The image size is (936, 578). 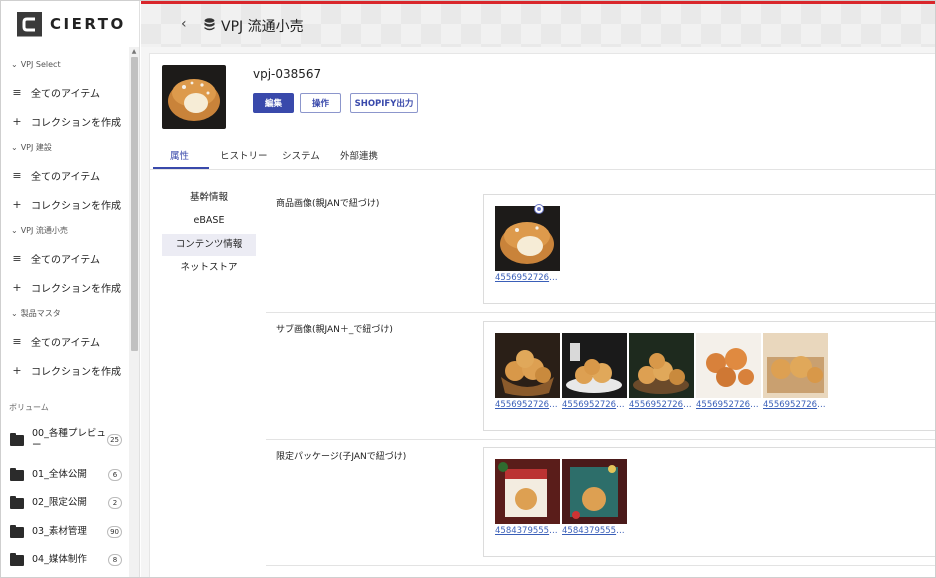 What do you see at coordinates (40, 313) in the screenshot?
I see `group-label: 製品マスタ` at bounding box center [40, 313].